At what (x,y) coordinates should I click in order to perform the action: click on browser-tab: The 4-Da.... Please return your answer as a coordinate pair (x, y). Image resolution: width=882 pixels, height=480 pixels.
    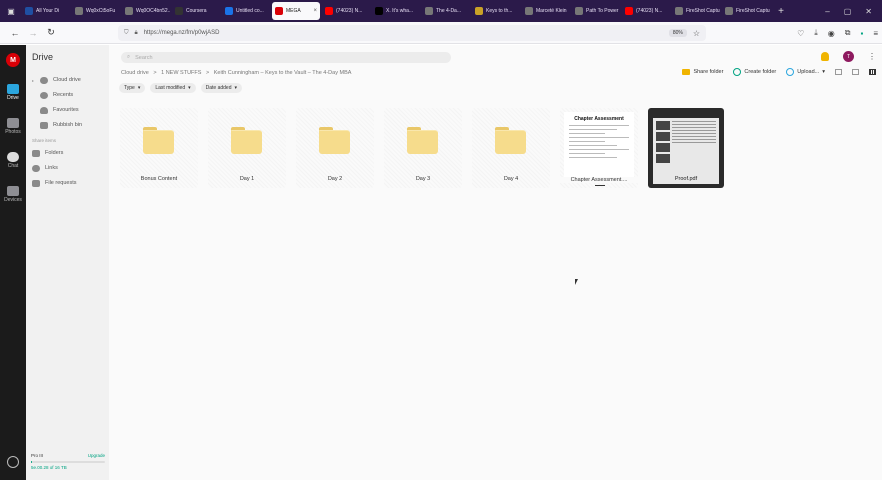
    Looking at the image, I should click on (446, 11).